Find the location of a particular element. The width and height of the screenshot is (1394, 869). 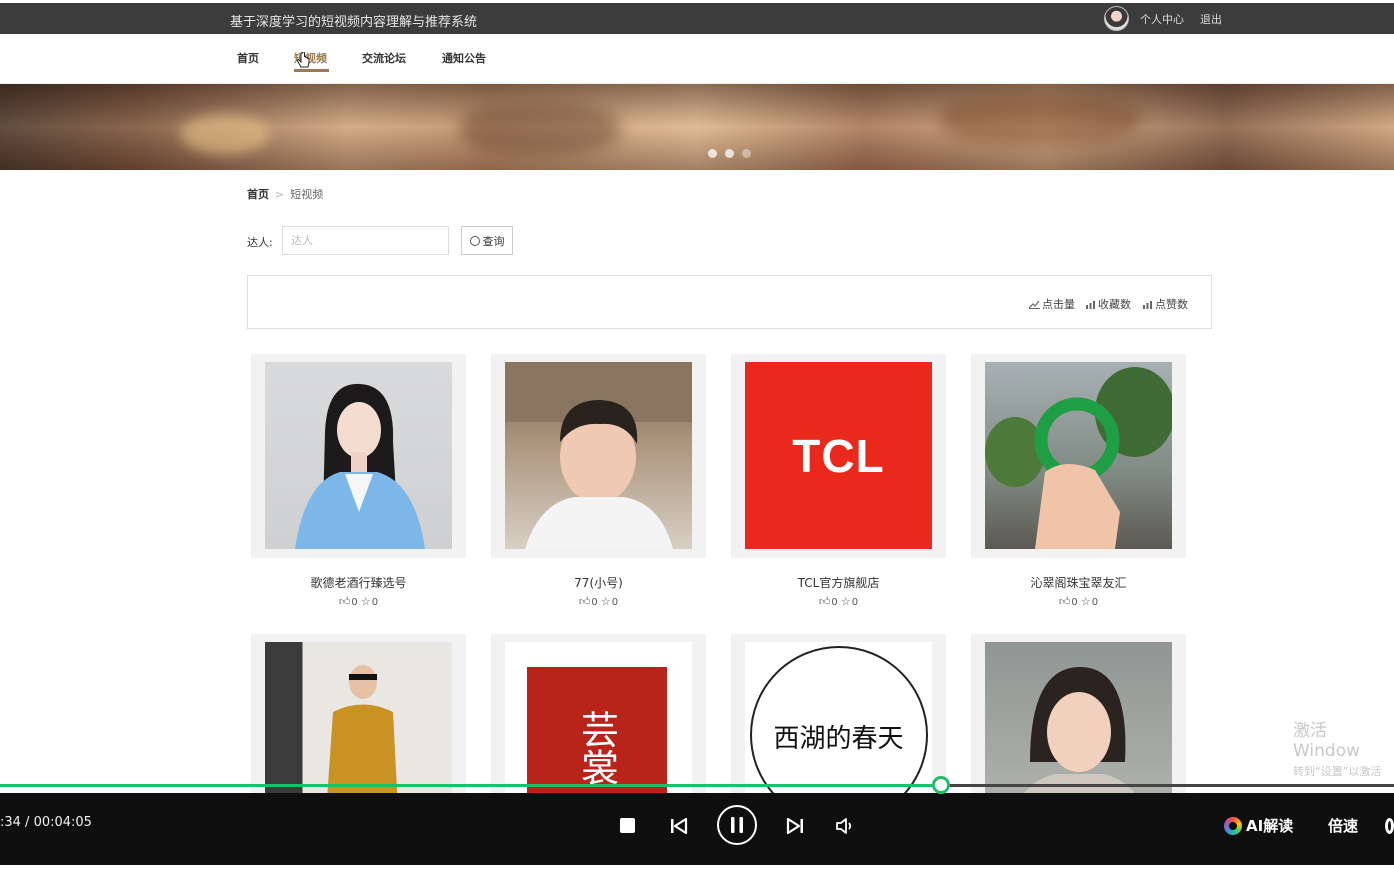

activation-watermark: 激活 Window 转到“设置”以激活 is located at coordinates (1343, 747).